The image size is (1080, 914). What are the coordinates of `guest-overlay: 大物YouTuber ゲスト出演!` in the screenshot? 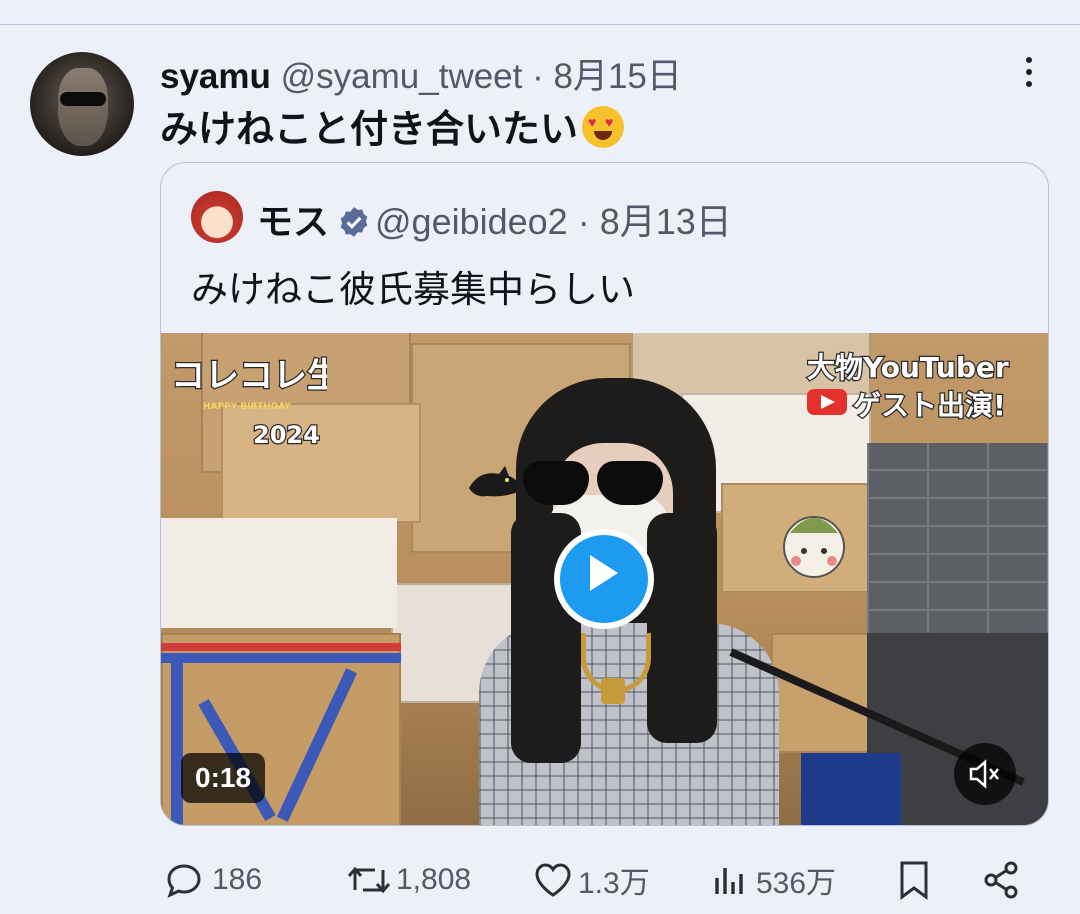 It's located at (908, 386).